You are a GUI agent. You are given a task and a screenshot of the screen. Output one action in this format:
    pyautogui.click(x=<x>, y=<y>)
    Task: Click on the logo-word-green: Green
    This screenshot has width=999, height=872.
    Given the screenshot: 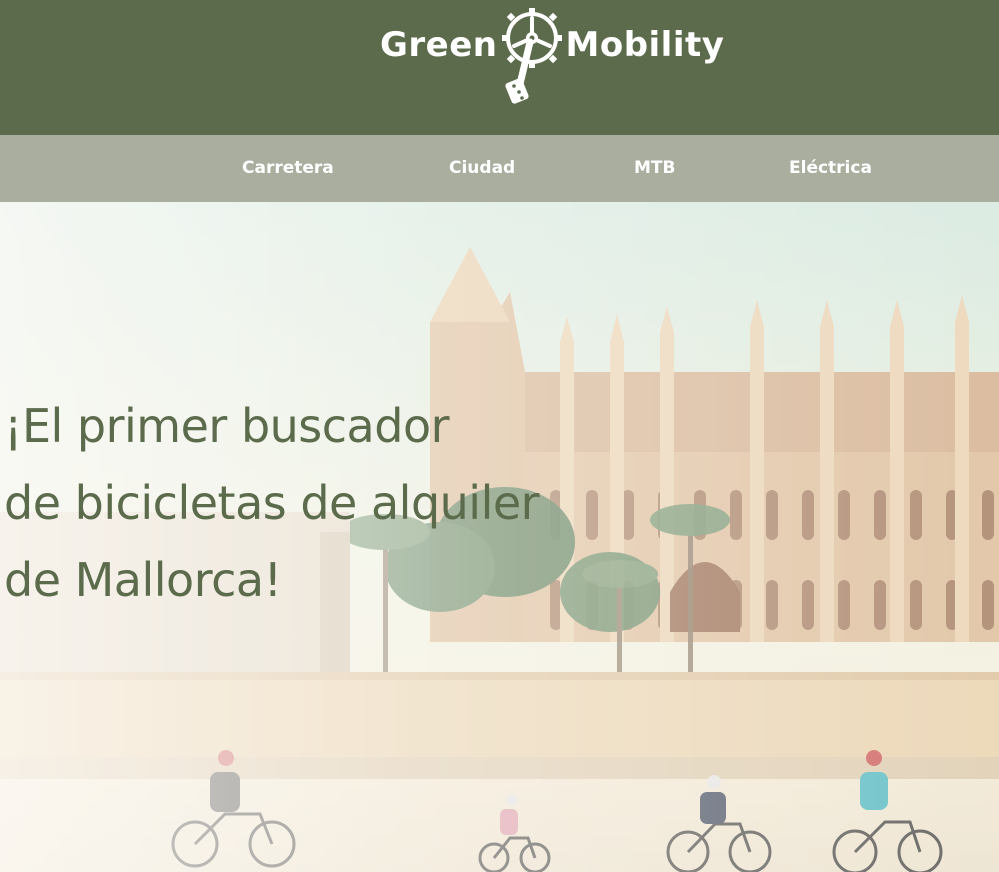 What is the action you would take?
    pyautogui.click(x=439, y=45)
    